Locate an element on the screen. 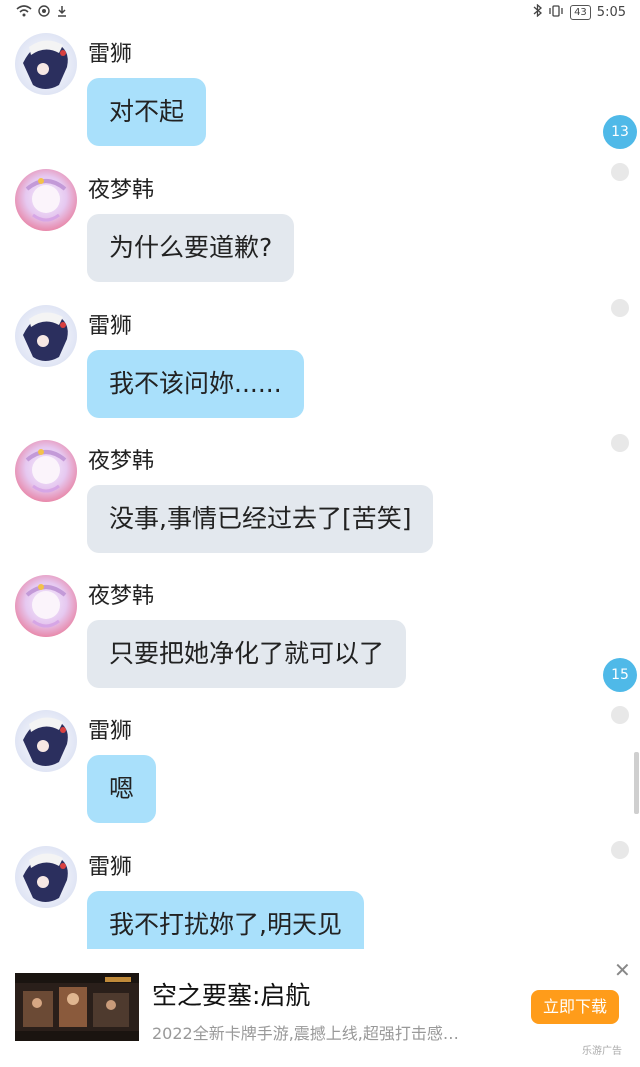 The width and height of the screenshot is (640, 1067). ad-title: 空之要塞:启航 is located at coordinates (231, 994).